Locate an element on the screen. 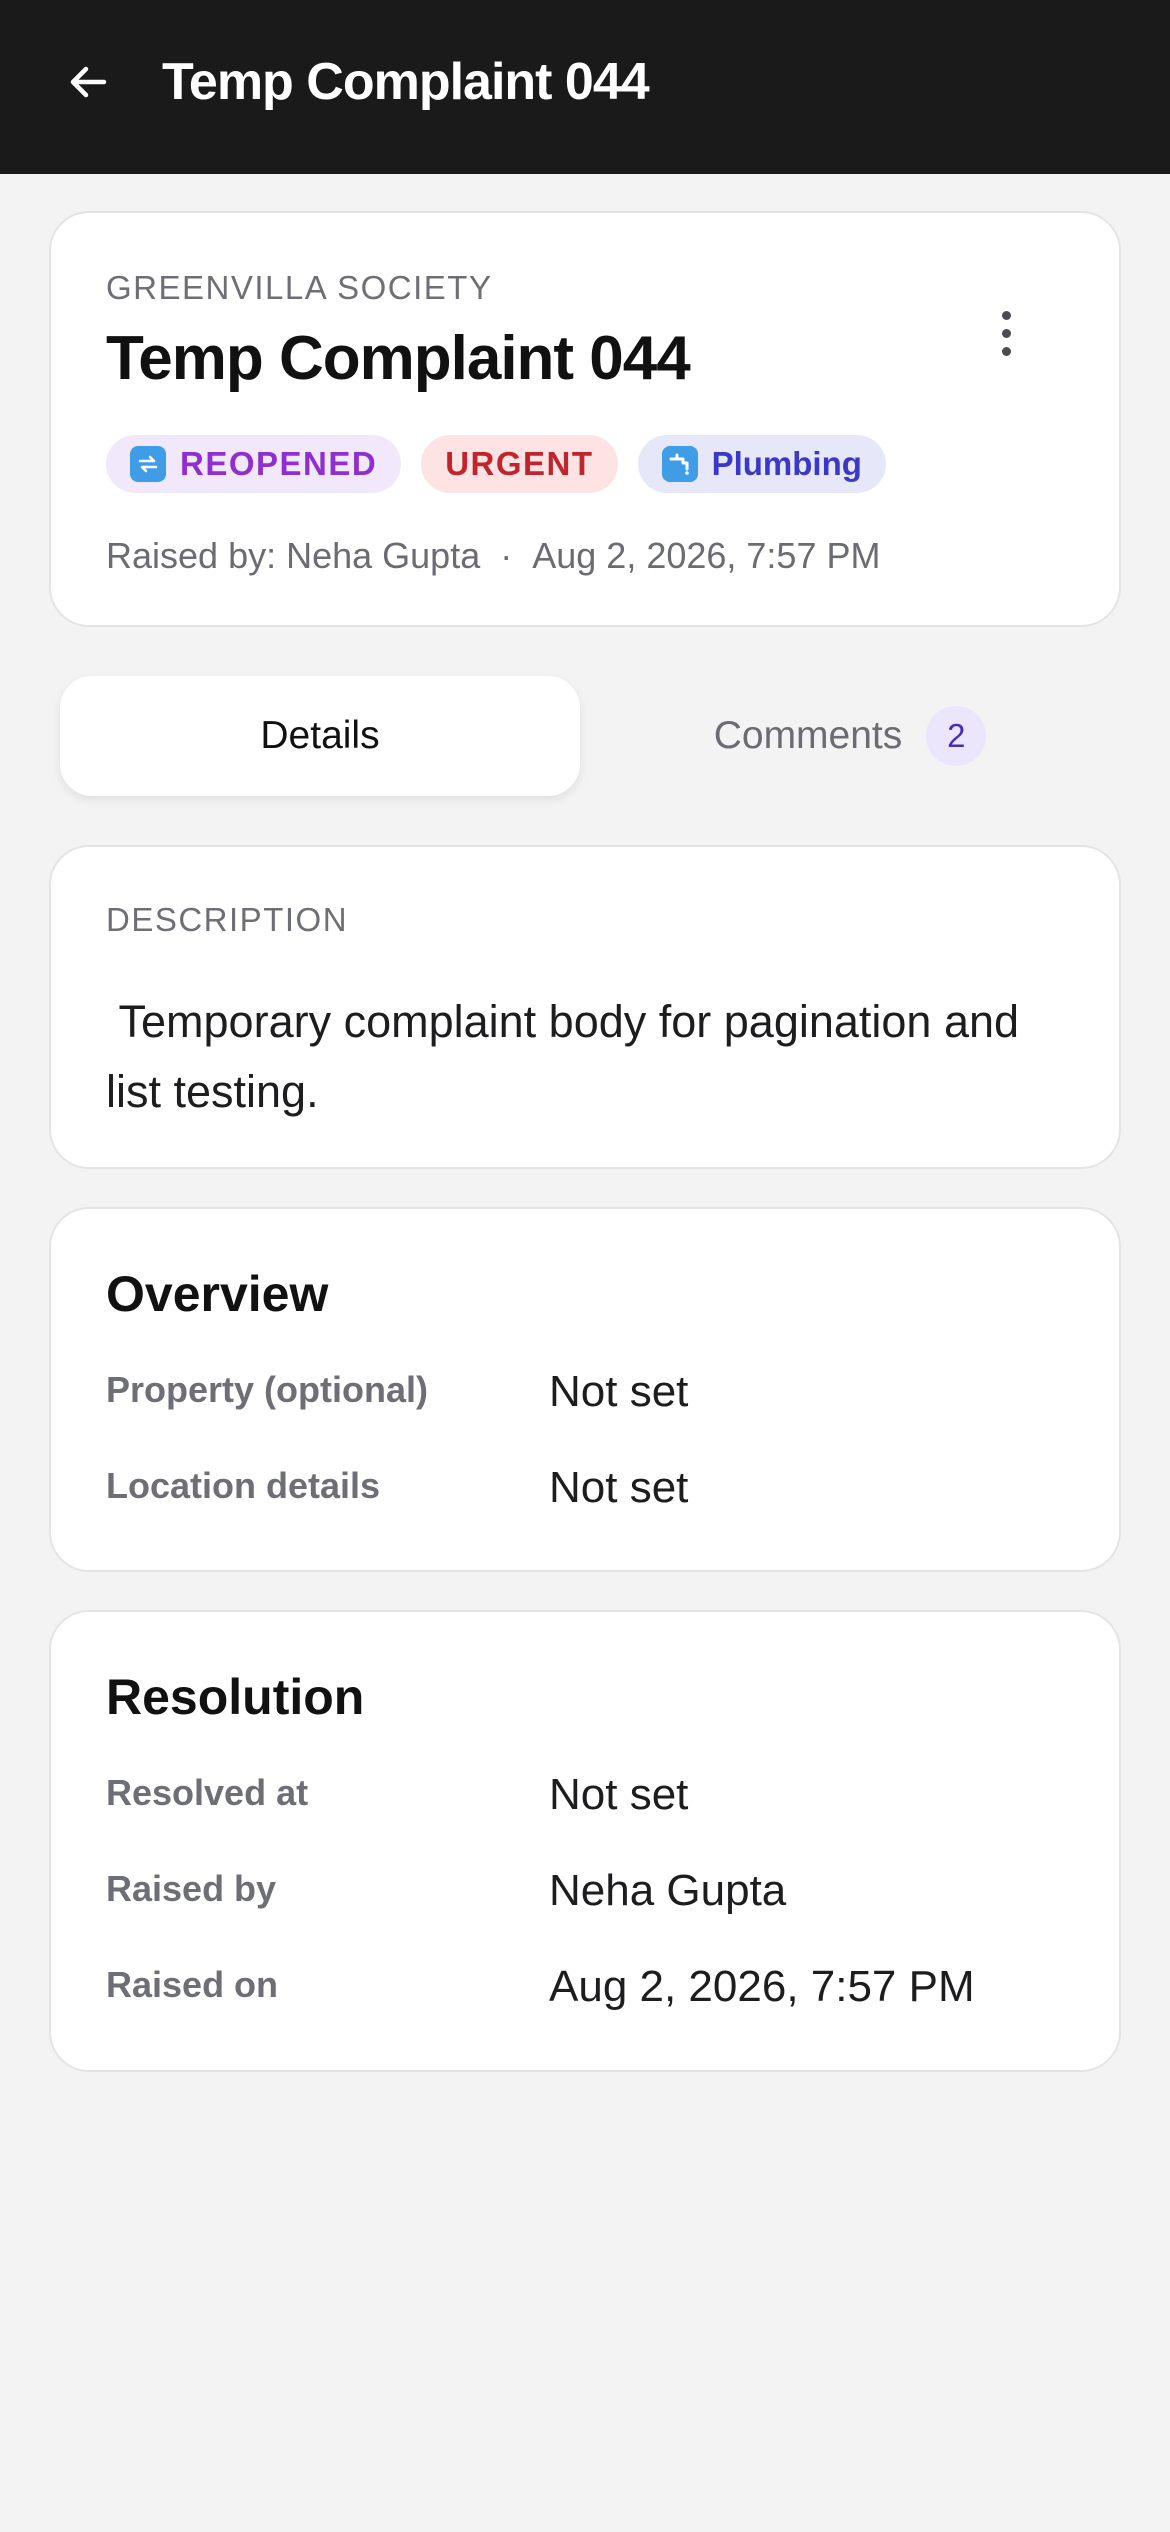  tab-comments: Comments 2 is located at coordinates (850, 736).